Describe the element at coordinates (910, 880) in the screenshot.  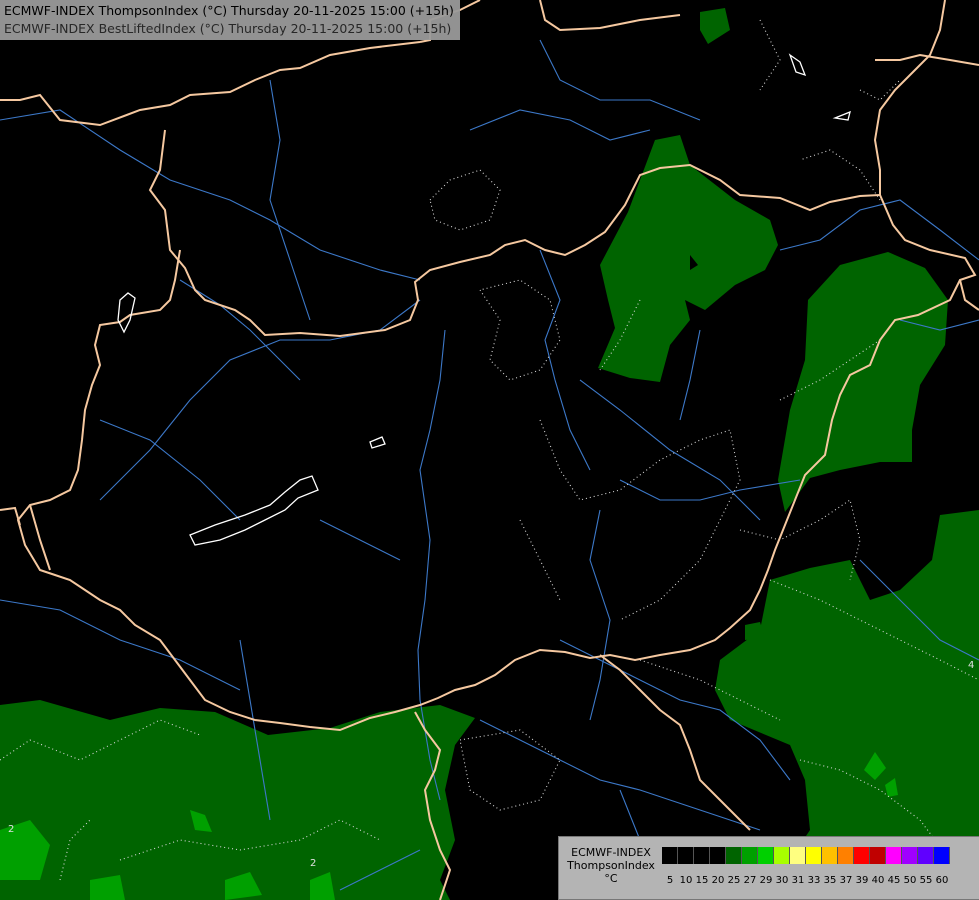
I see `legend-tick-label: 50` at that location.